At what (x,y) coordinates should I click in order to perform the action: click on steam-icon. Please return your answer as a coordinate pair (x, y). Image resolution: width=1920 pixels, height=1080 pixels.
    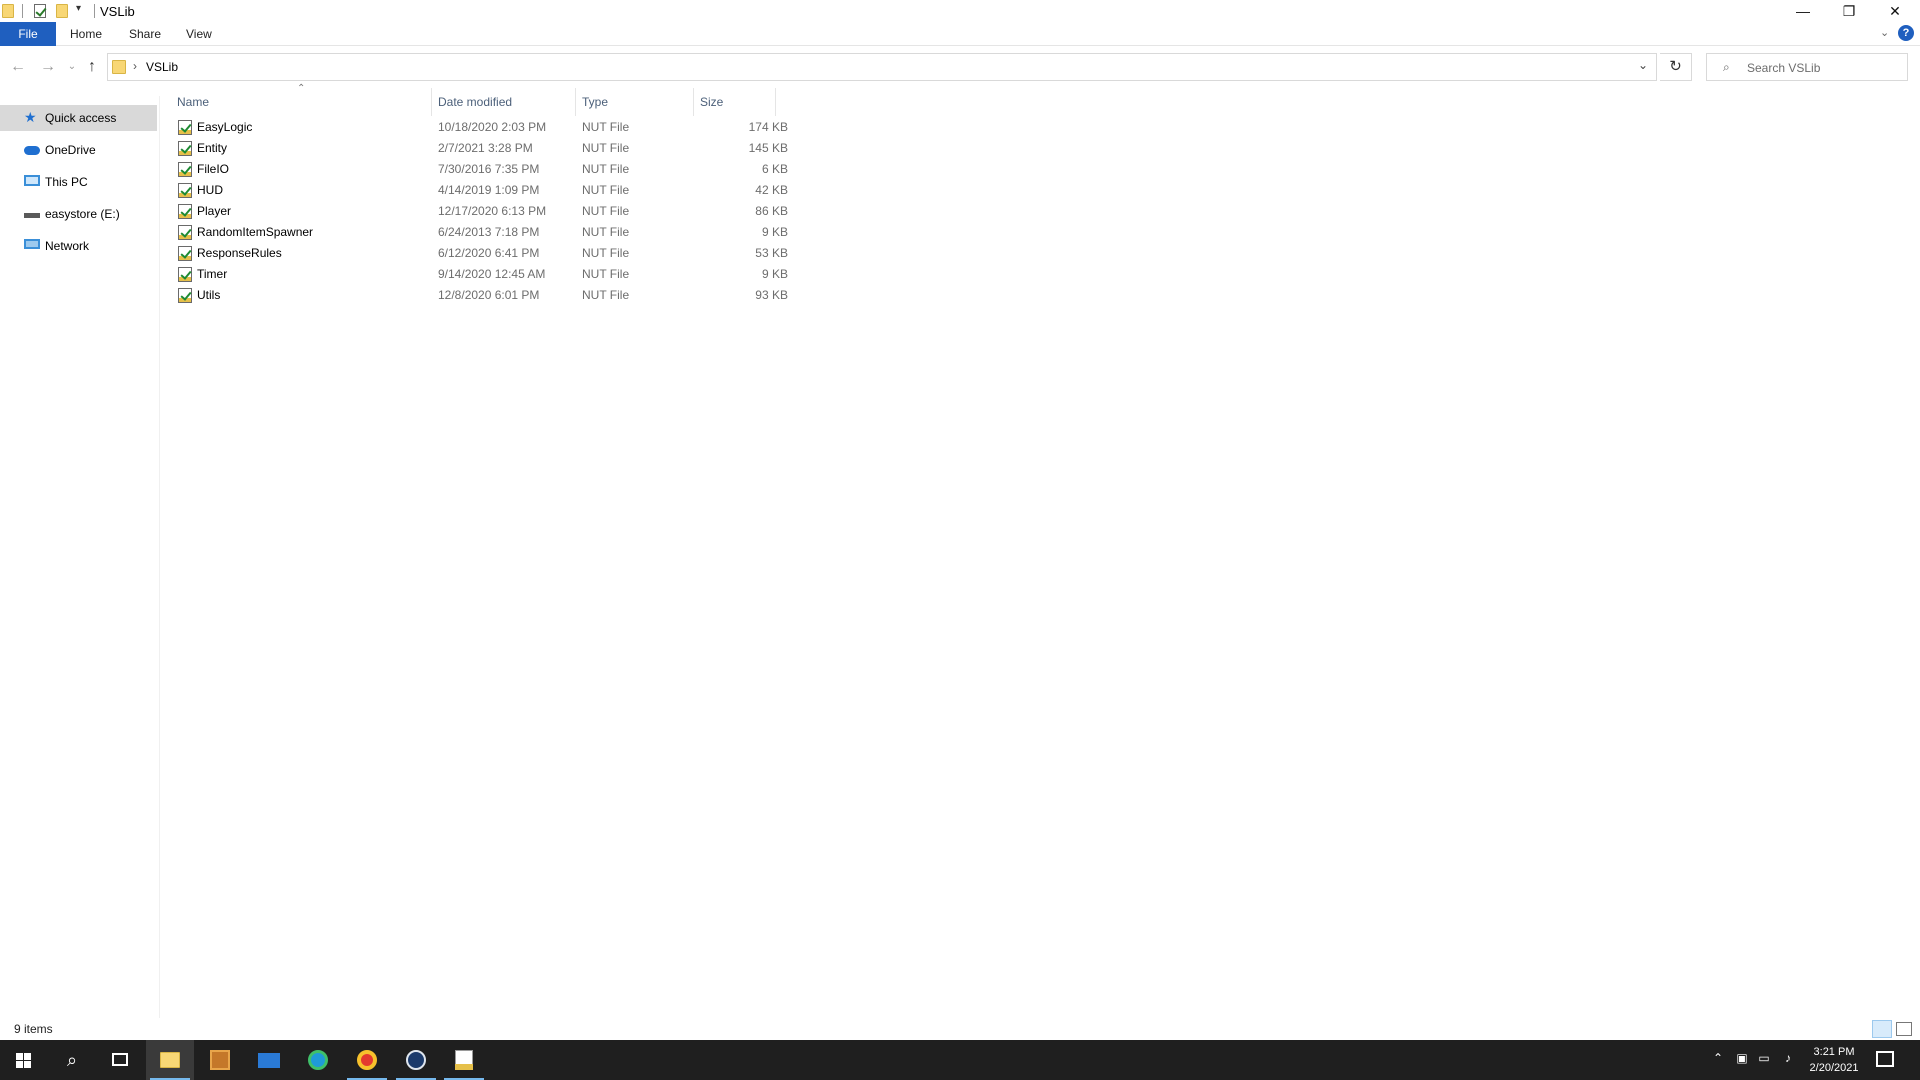
    Looking at the image, I should click on (416, 1060).